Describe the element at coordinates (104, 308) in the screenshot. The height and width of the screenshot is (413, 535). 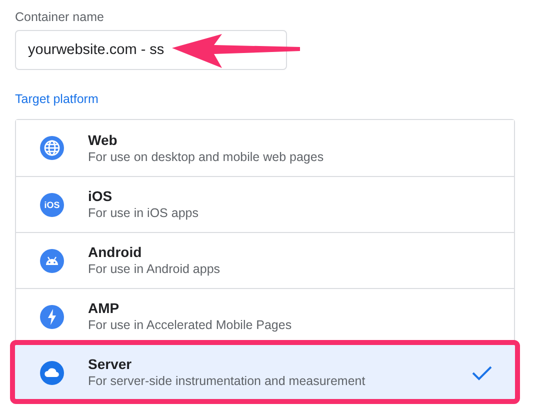
I see `option-title: AMP` at that location.